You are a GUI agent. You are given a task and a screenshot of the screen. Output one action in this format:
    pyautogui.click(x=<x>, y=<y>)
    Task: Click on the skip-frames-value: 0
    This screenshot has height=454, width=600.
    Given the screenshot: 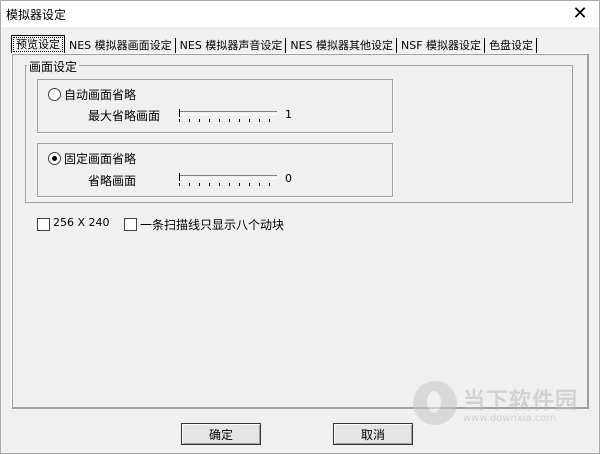 What is the action you would take?
    pyautogui.click(x=288, y=178)
    